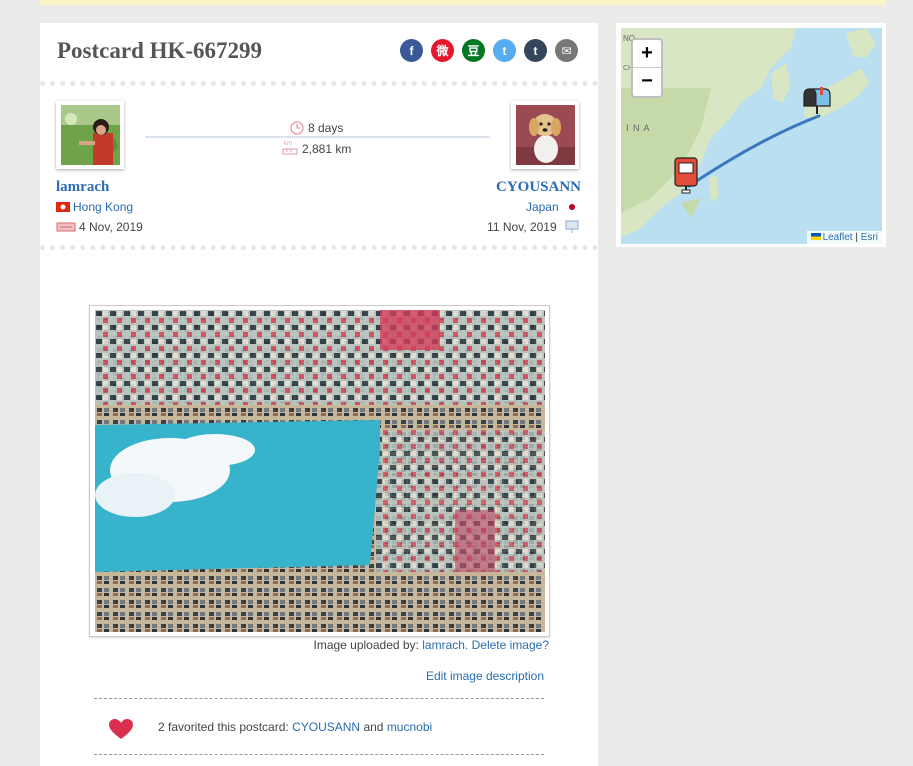  I want to click on receiver-avatar, so click(545, 135).